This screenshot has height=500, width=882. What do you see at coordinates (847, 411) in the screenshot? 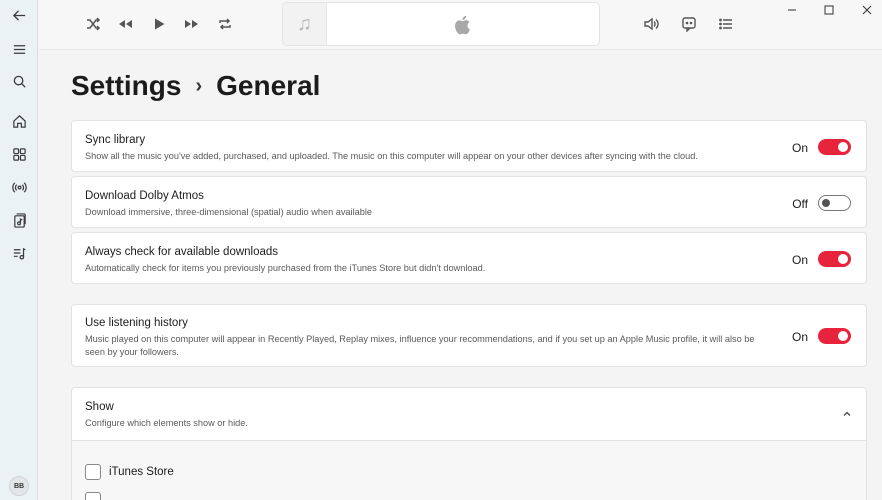
I see `chevron-up-icon` at bounding box center [847, 411].